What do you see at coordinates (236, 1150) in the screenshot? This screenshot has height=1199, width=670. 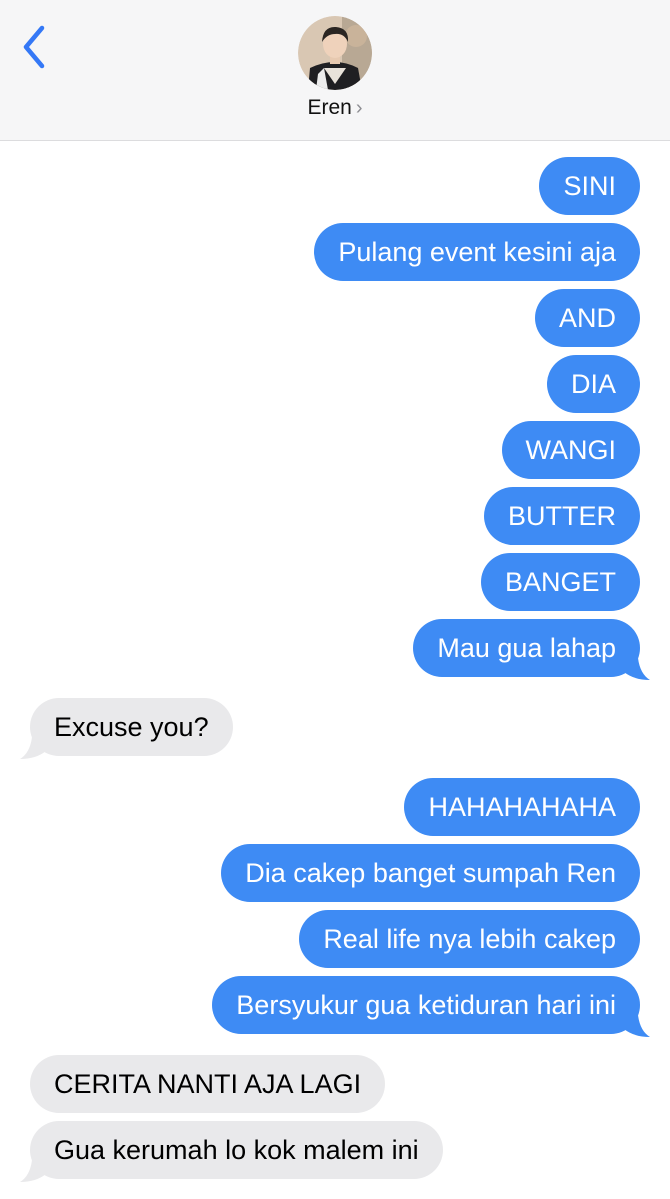 I see `message-bubble: Gua kerumah lo kok malem ini` at bounding box center [236, 1150].